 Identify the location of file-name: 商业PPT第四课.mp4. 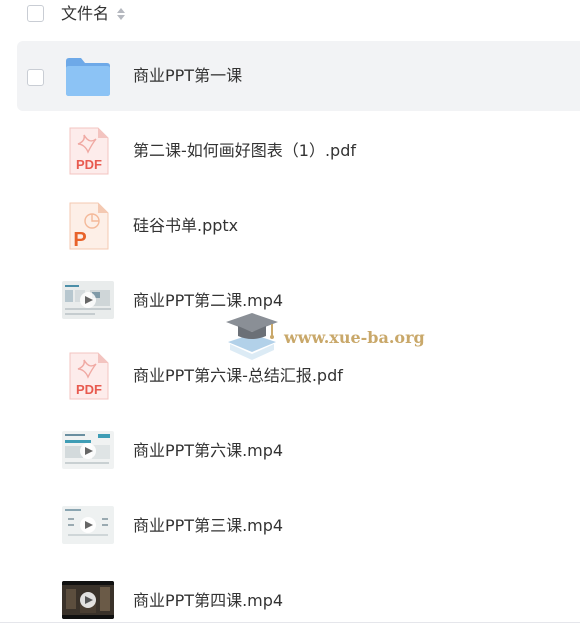
(208, 601).